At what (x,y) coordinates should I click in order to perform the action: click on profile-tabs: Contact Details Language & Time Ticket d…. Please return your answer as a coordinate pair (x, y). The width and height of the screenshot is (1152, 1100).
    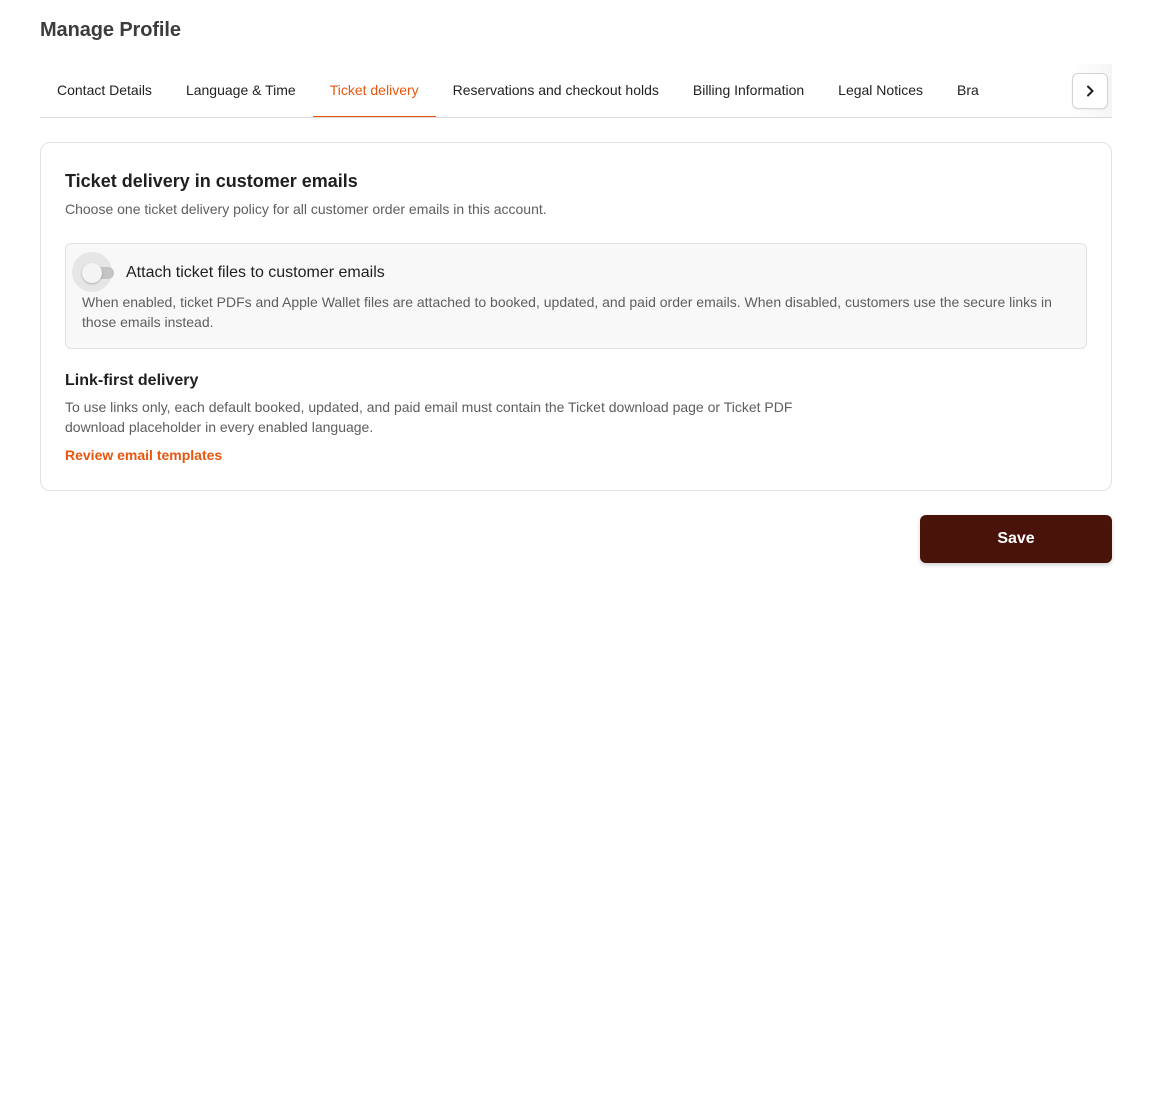
    Looking at the image, I should click on (576, 91).